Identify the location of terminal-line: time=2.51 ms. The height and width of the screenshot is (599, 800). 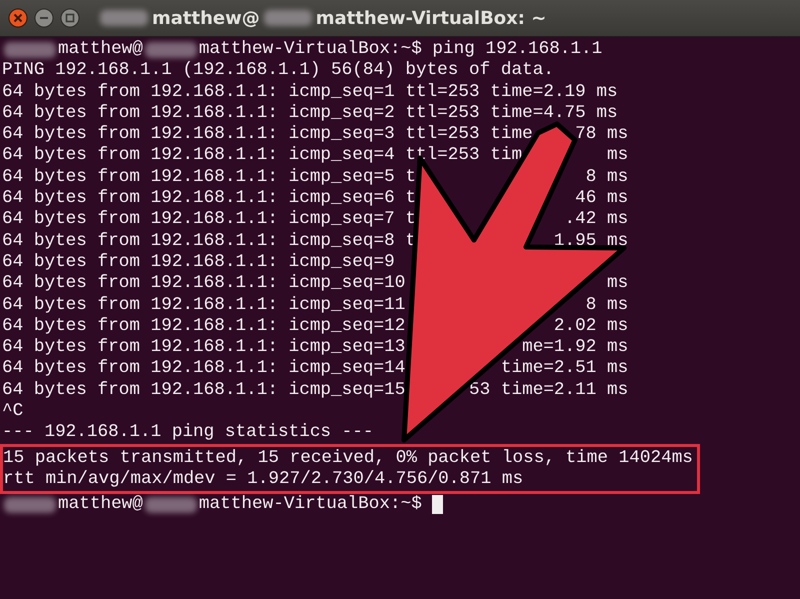
(564, 369).